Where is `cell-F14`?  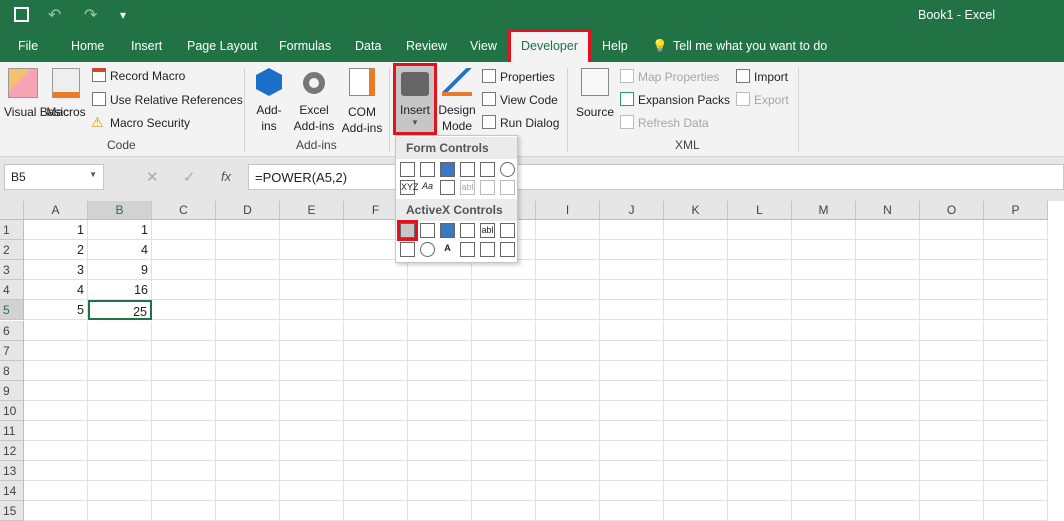 cell-F14 is located at coordinates (376, 491).